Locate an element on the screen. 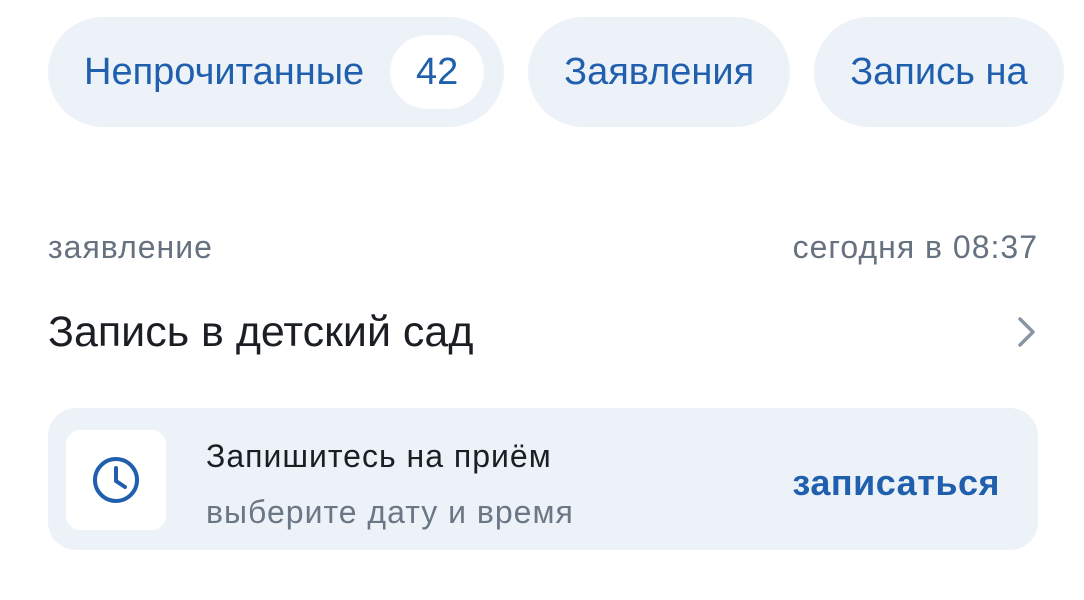  filter-chip-applications: Заявления is located at coordinates (659, 72).